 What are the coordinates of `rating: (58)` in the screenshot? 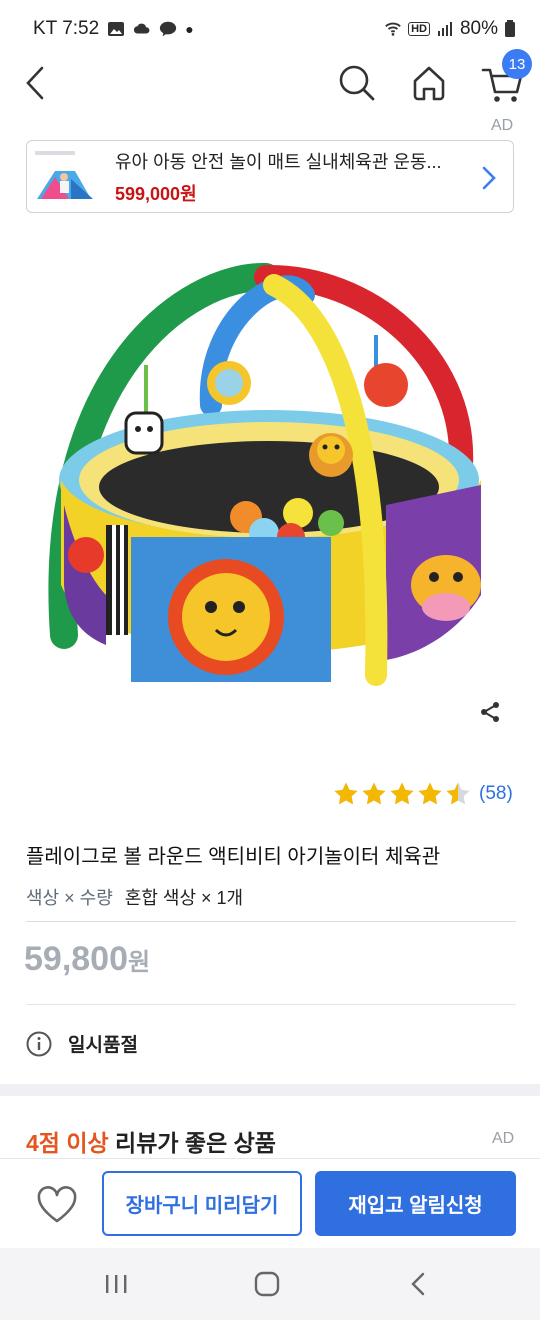 It's located at (423, 794).